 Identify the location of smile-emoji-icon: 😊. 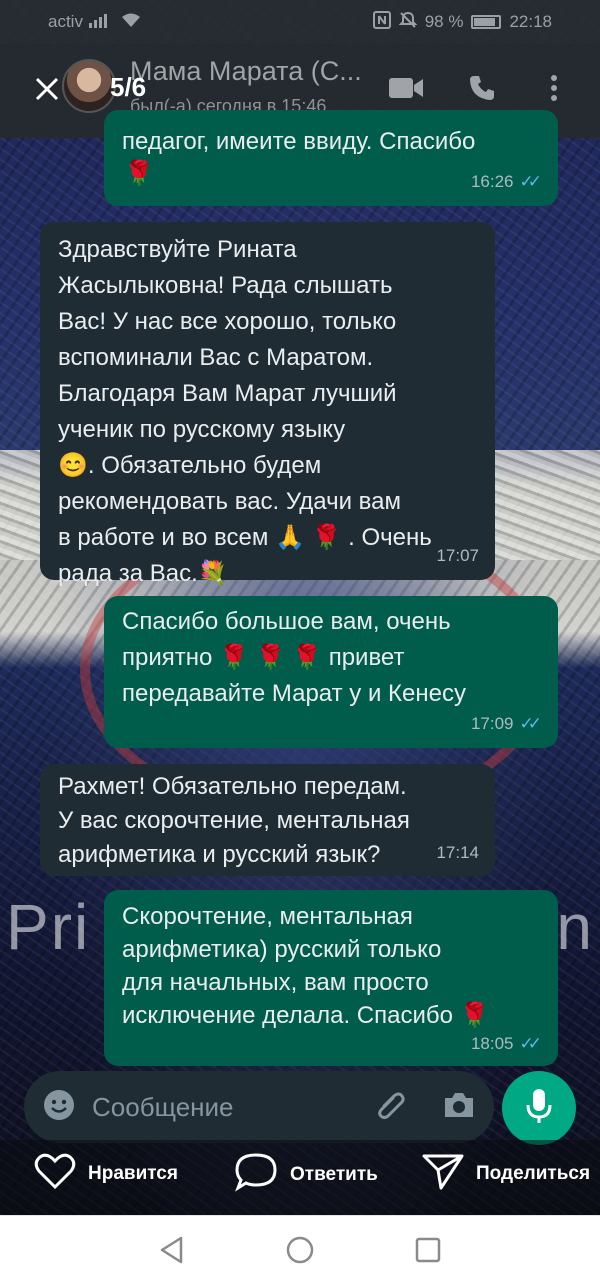
(73, 465).